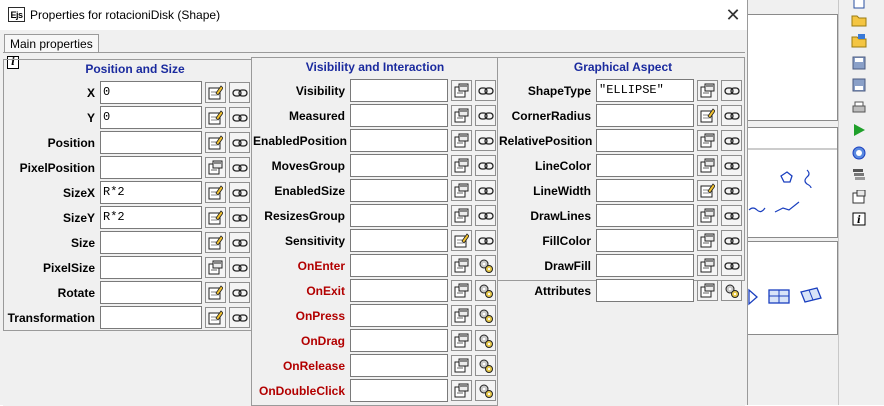 The width and height of the screenshot is (884, 406). What do you see at coordinates (239, 167) in the screenshot?
I see `pixelposition-link-button` at bounding box center [239, 167].